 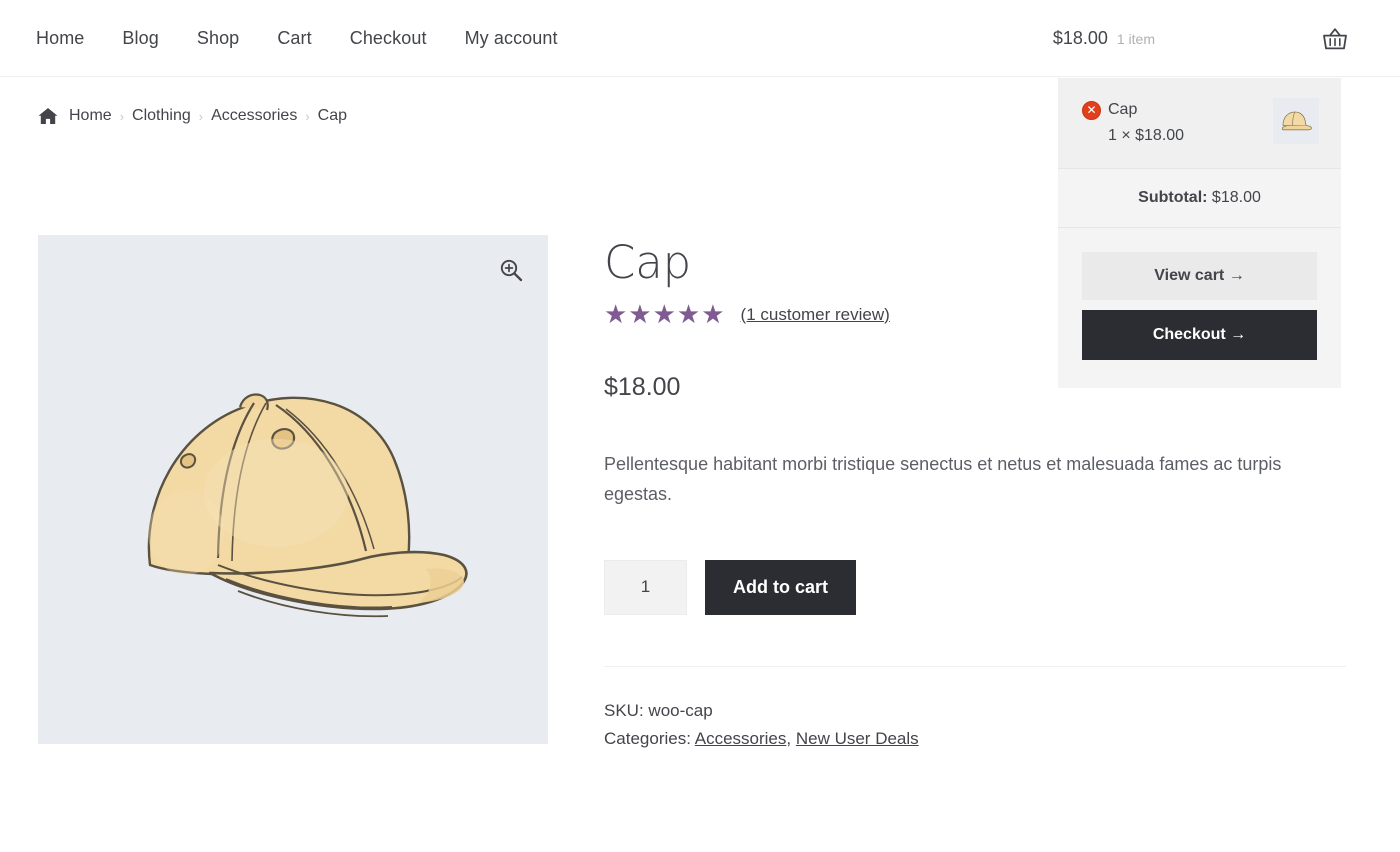 I want to click on home-icon, so click(x=48, y=116).